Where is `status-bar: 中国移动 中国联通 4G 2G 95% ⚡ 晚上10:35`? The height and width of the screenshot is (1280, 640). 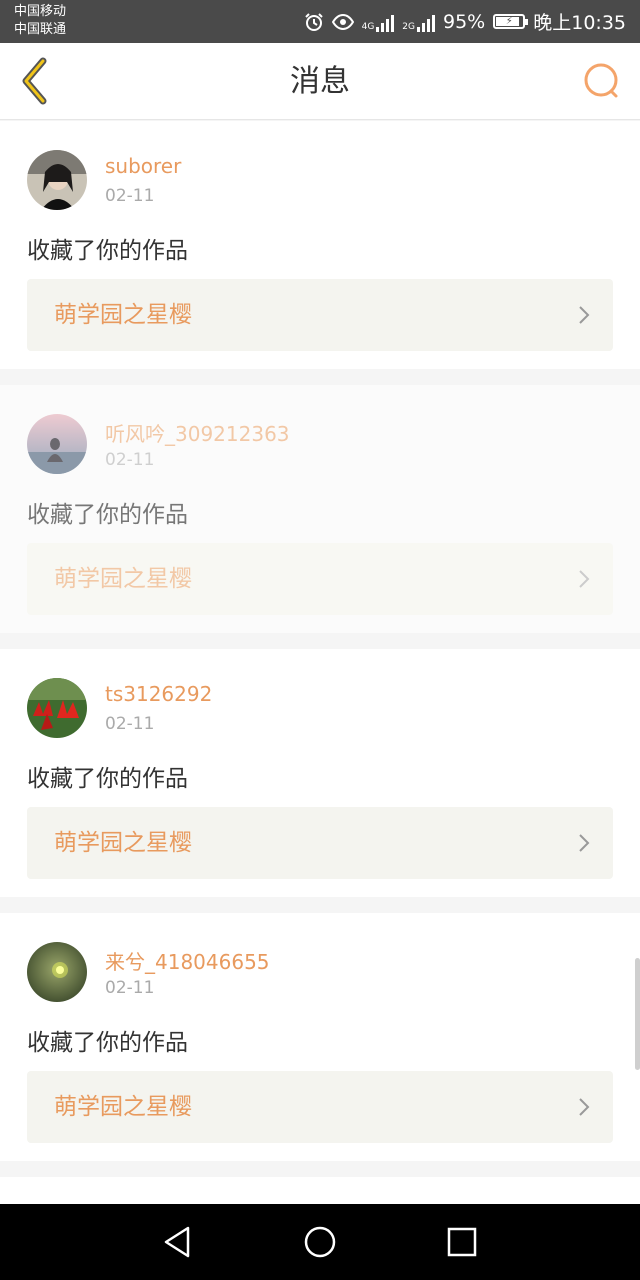
status-bar: 中国移动 中国联通 4G 2G 95% ⚡ 晚上10:35 is located at coordinates (320, 21).